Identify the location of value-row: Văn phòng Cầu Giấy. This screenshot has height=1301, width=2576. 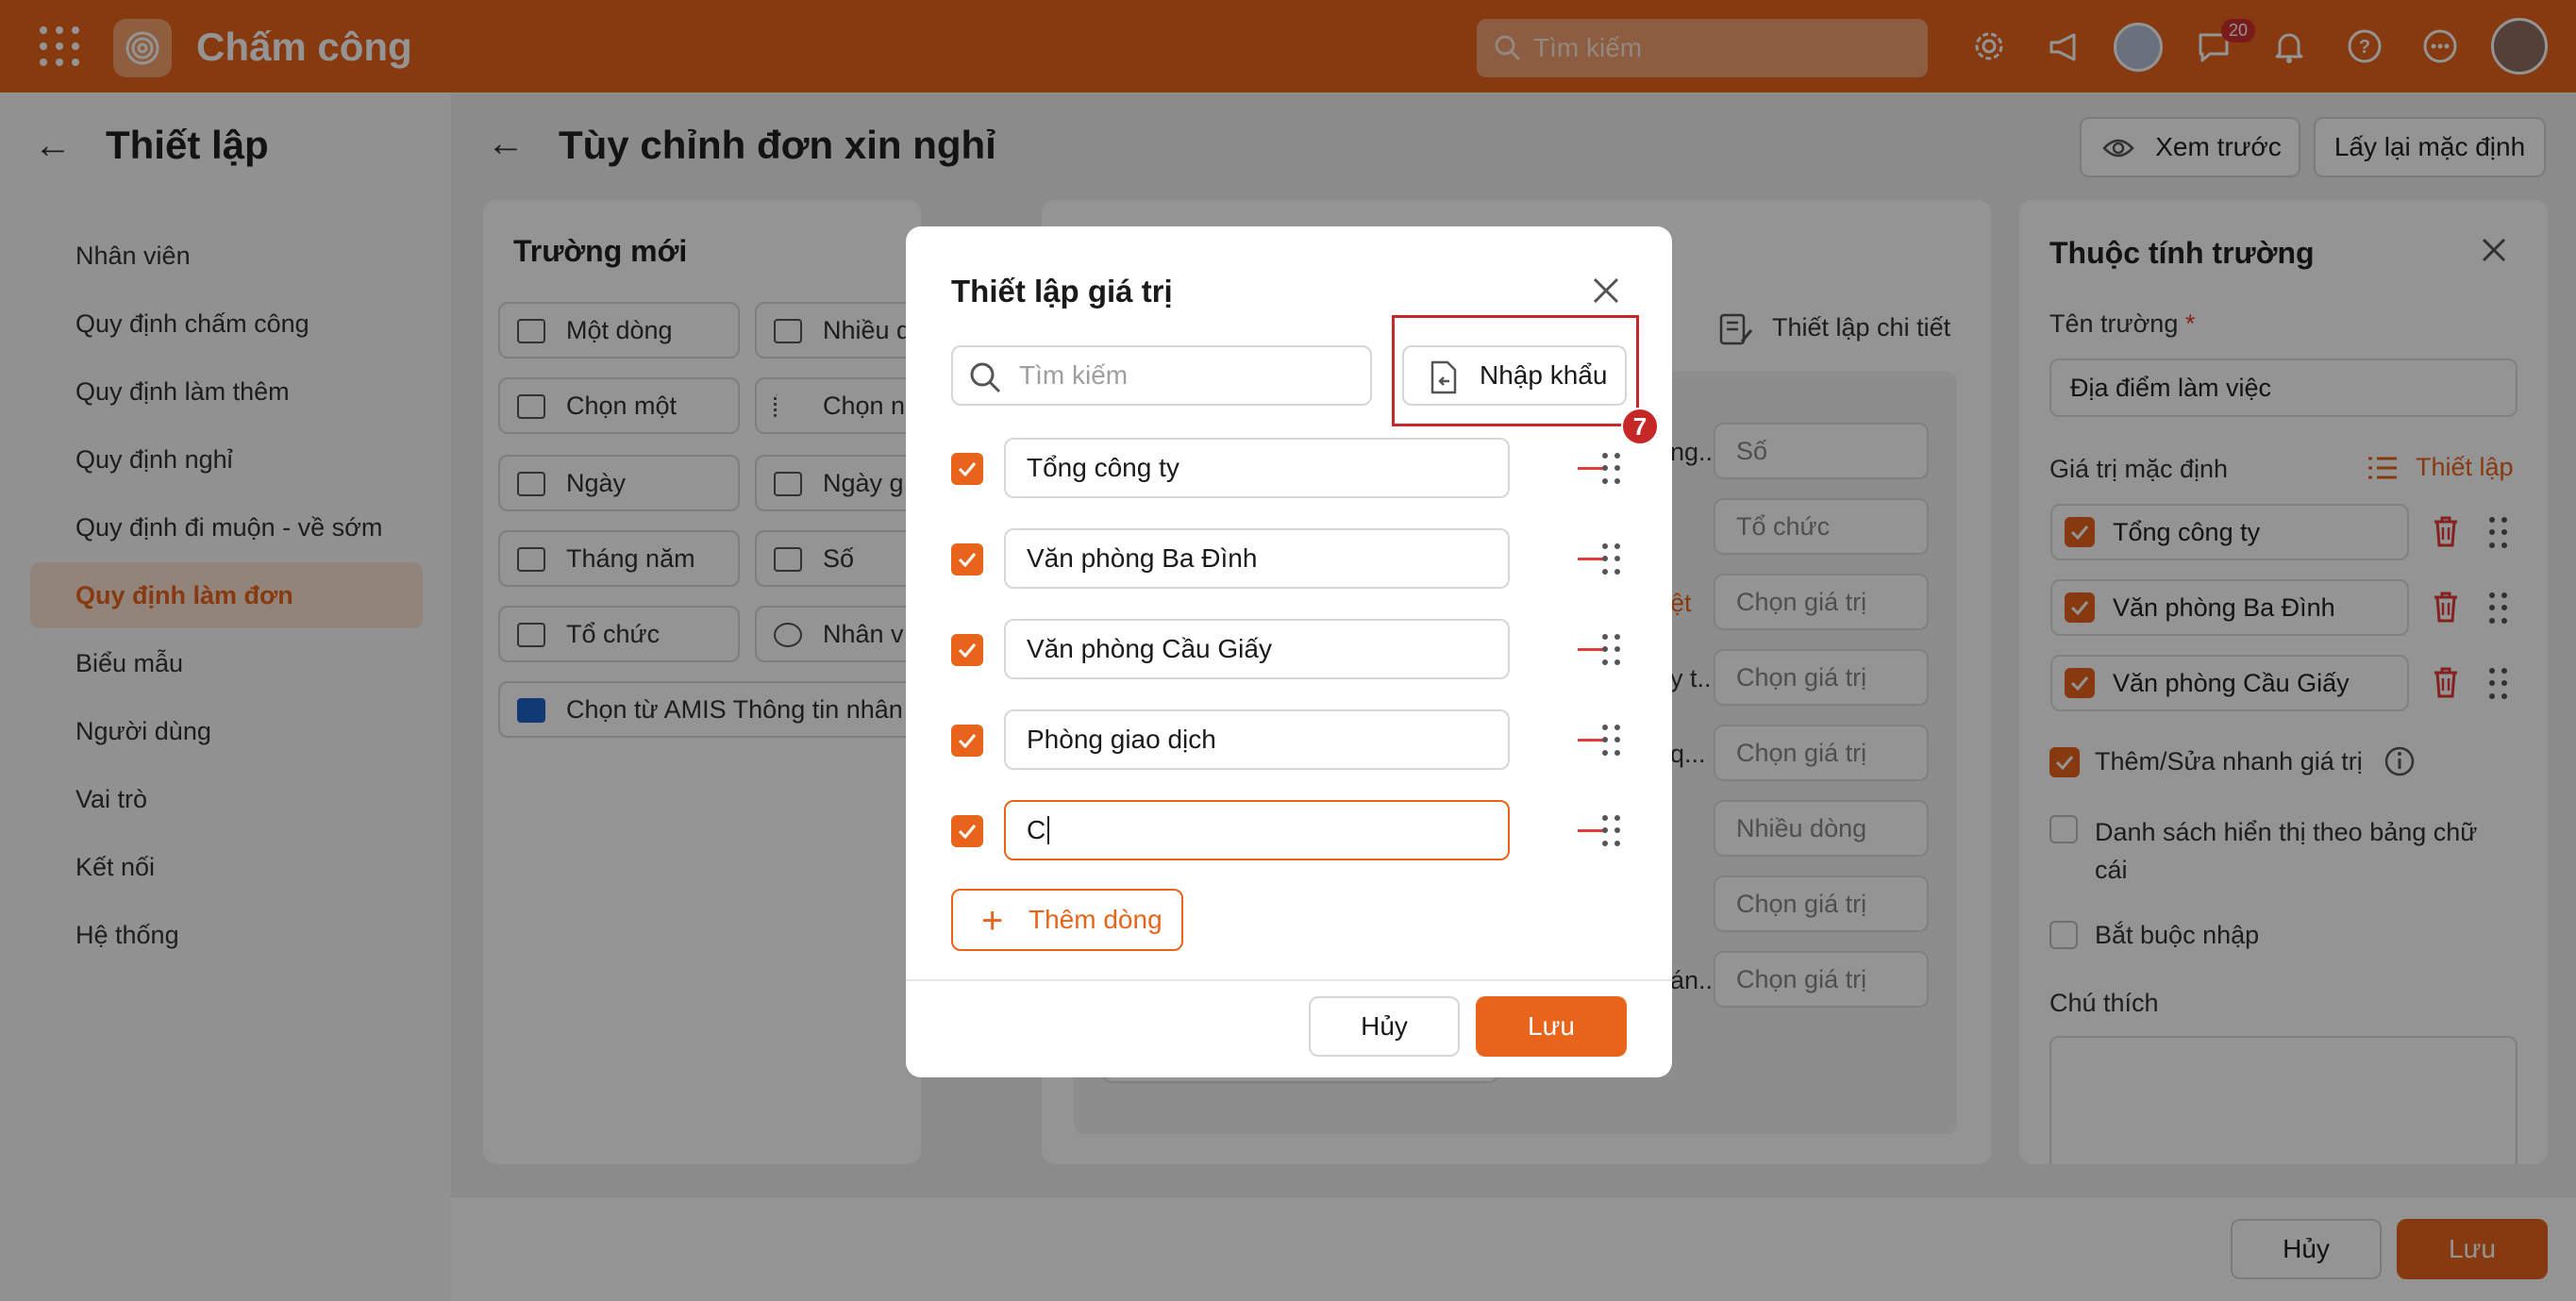
(1295, 649).